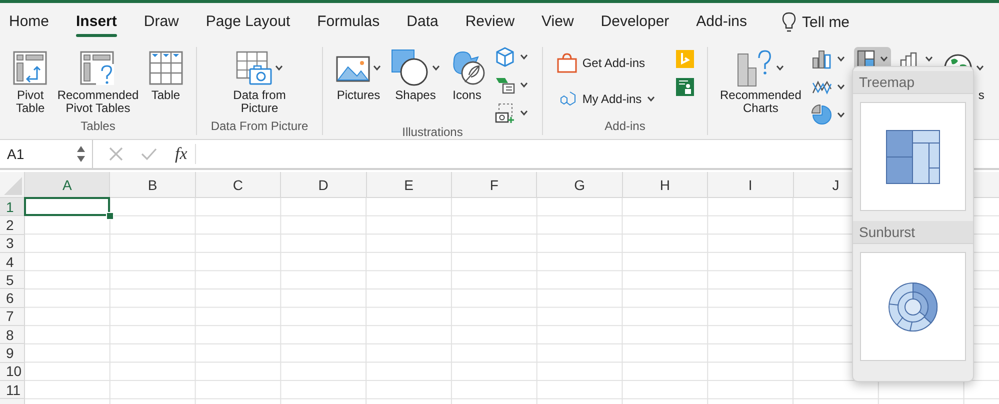 The height and width of the screenshot is (404, 999). What do you see at coordinates (165, 68) in the screenshot?
I see `table-icon` at bounding box center [165, 68].